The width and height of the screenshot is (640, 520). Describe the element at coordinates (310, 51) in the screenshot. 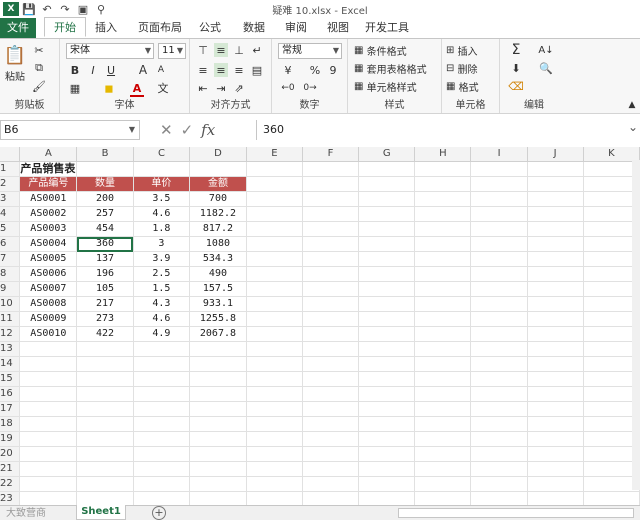

I see `number-format-select: 常规 ▼` at that location.